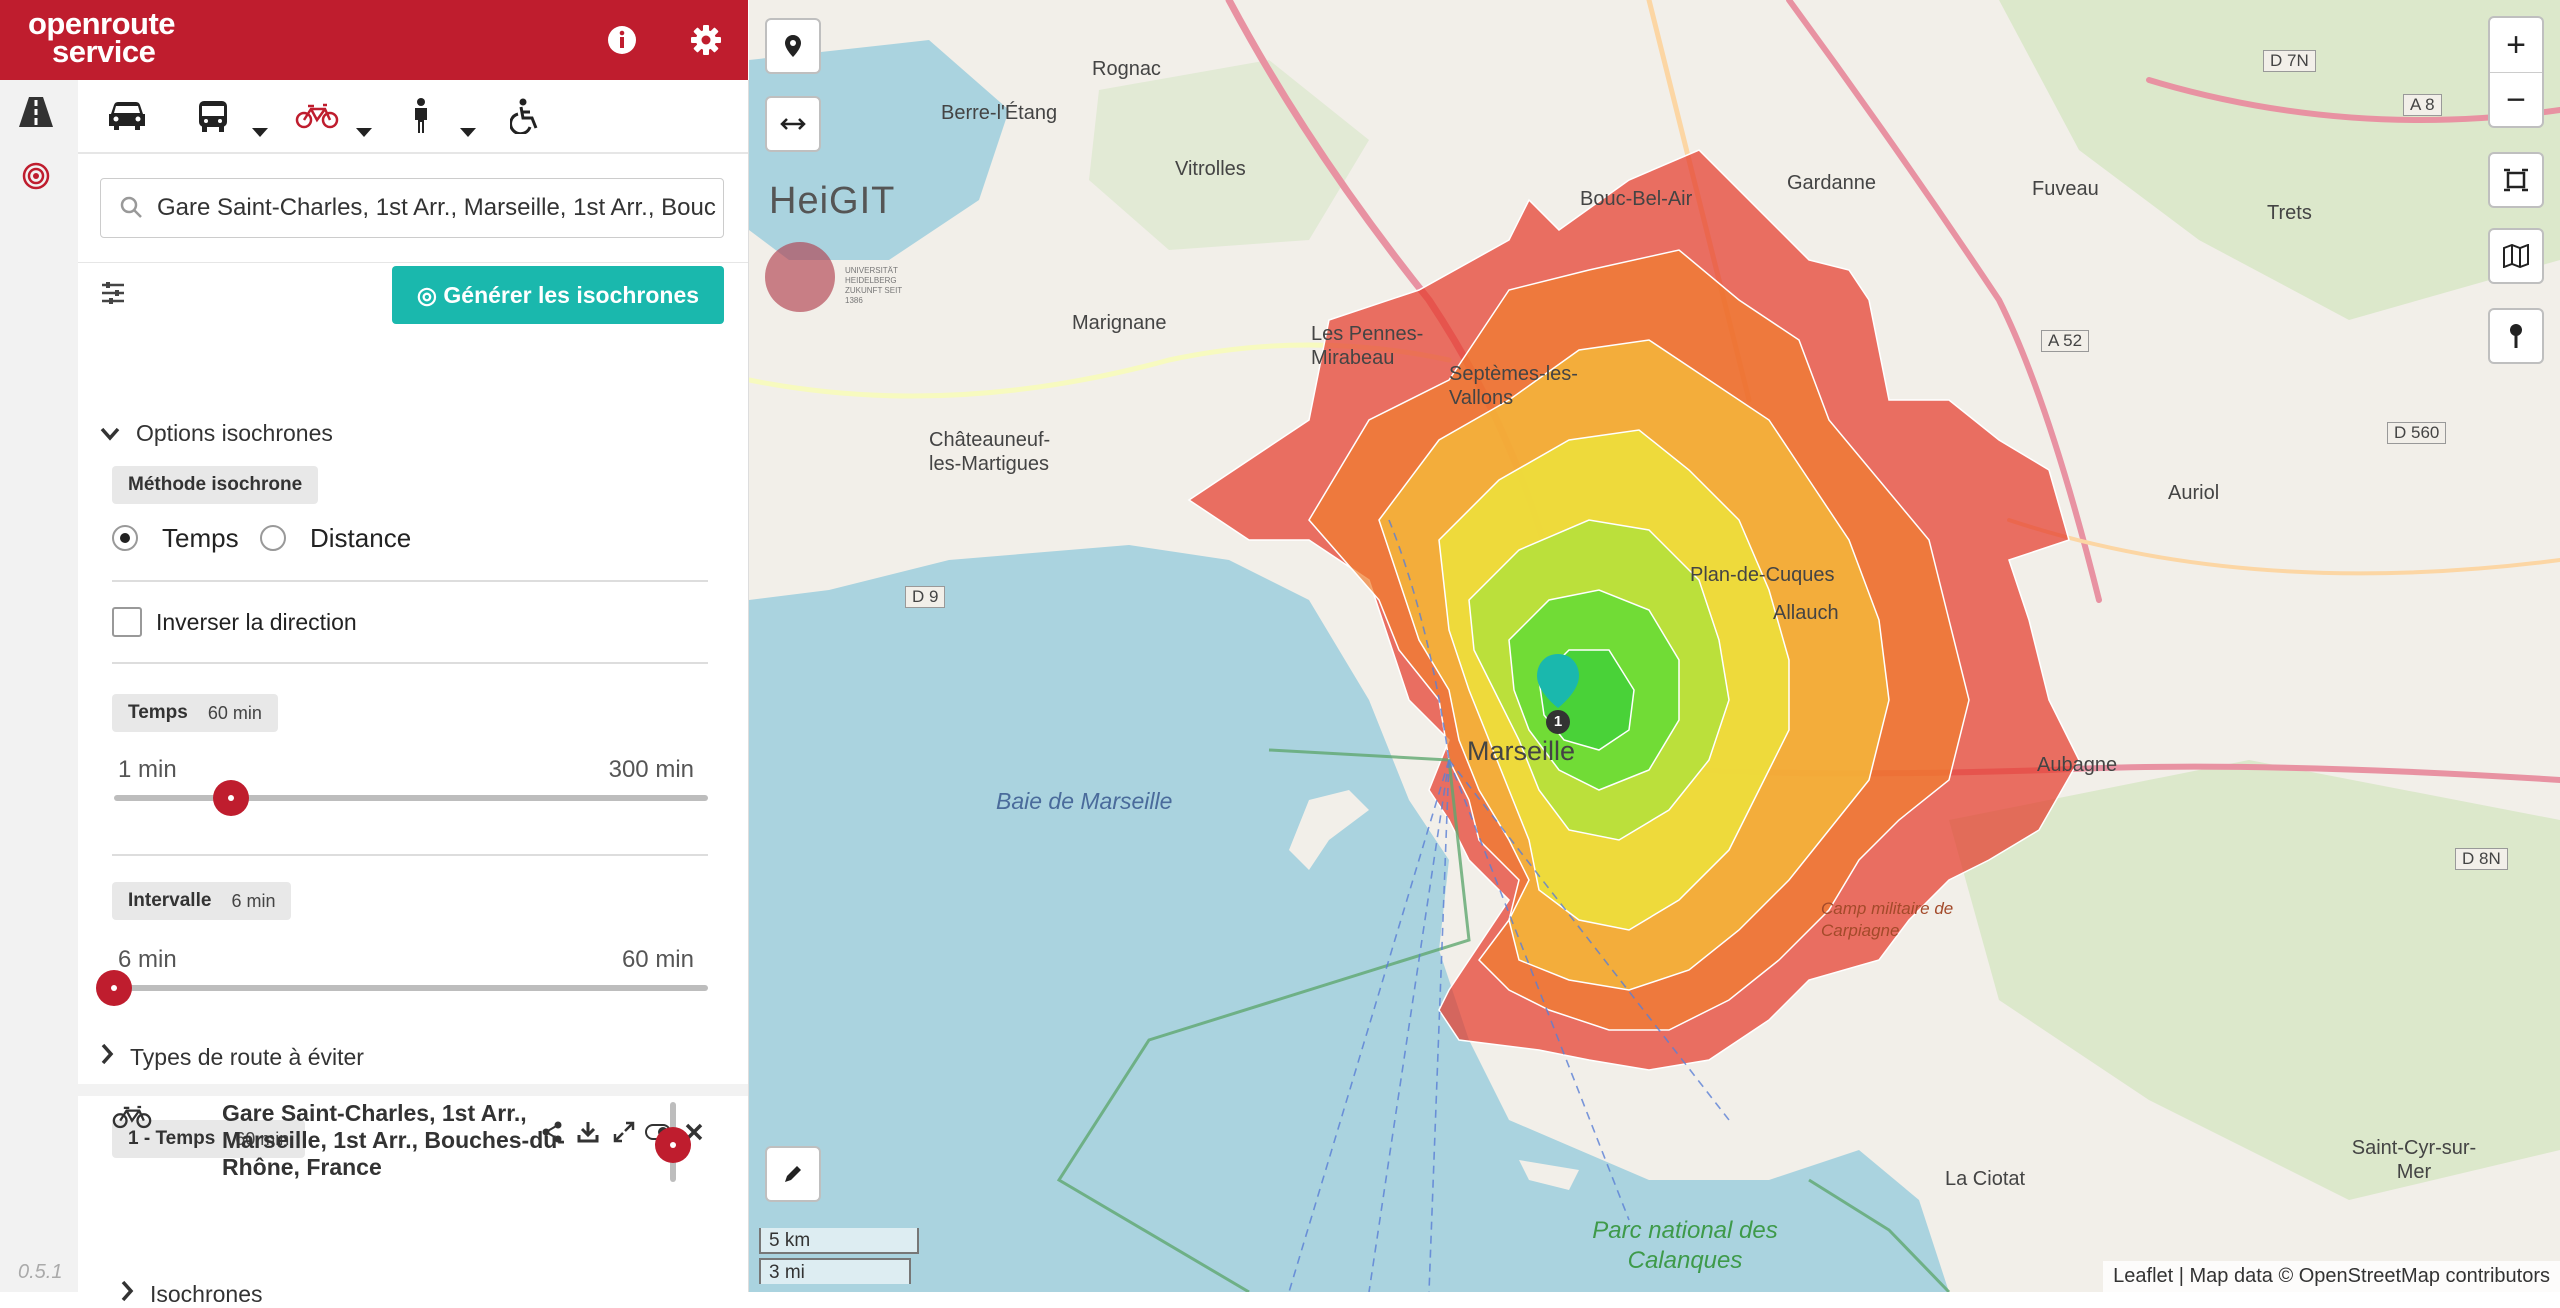 This screenshot has width=2560, height=1308. I want to click on zoom-control: + −, so click(2516, 72).